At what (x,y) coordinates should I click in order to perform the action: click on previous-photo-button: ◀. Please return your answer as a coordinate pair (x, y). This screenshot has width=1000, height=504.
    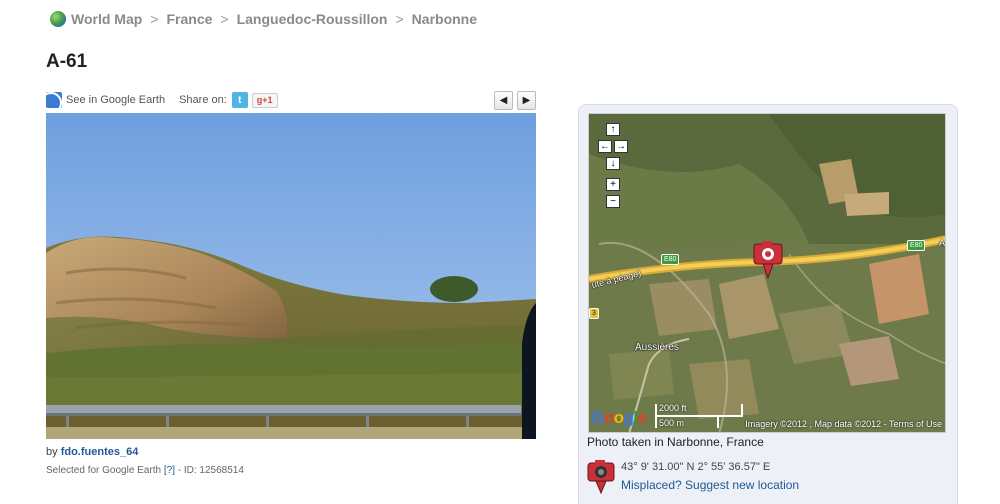
    Looking at the image, I should click on (503, 100).